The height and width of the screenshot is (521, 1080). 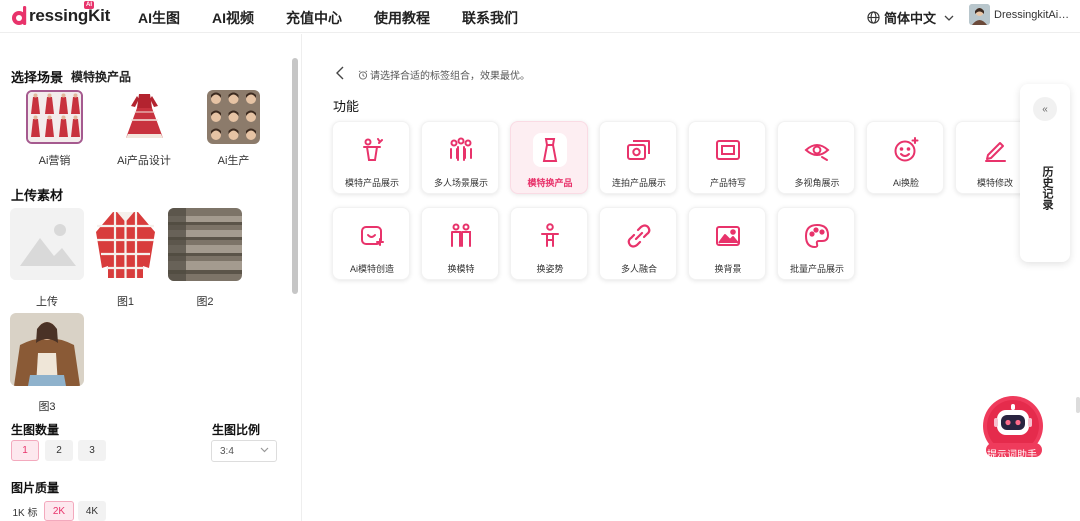 I want to click on feature-label: 换模特, so click(x=461, y=269).